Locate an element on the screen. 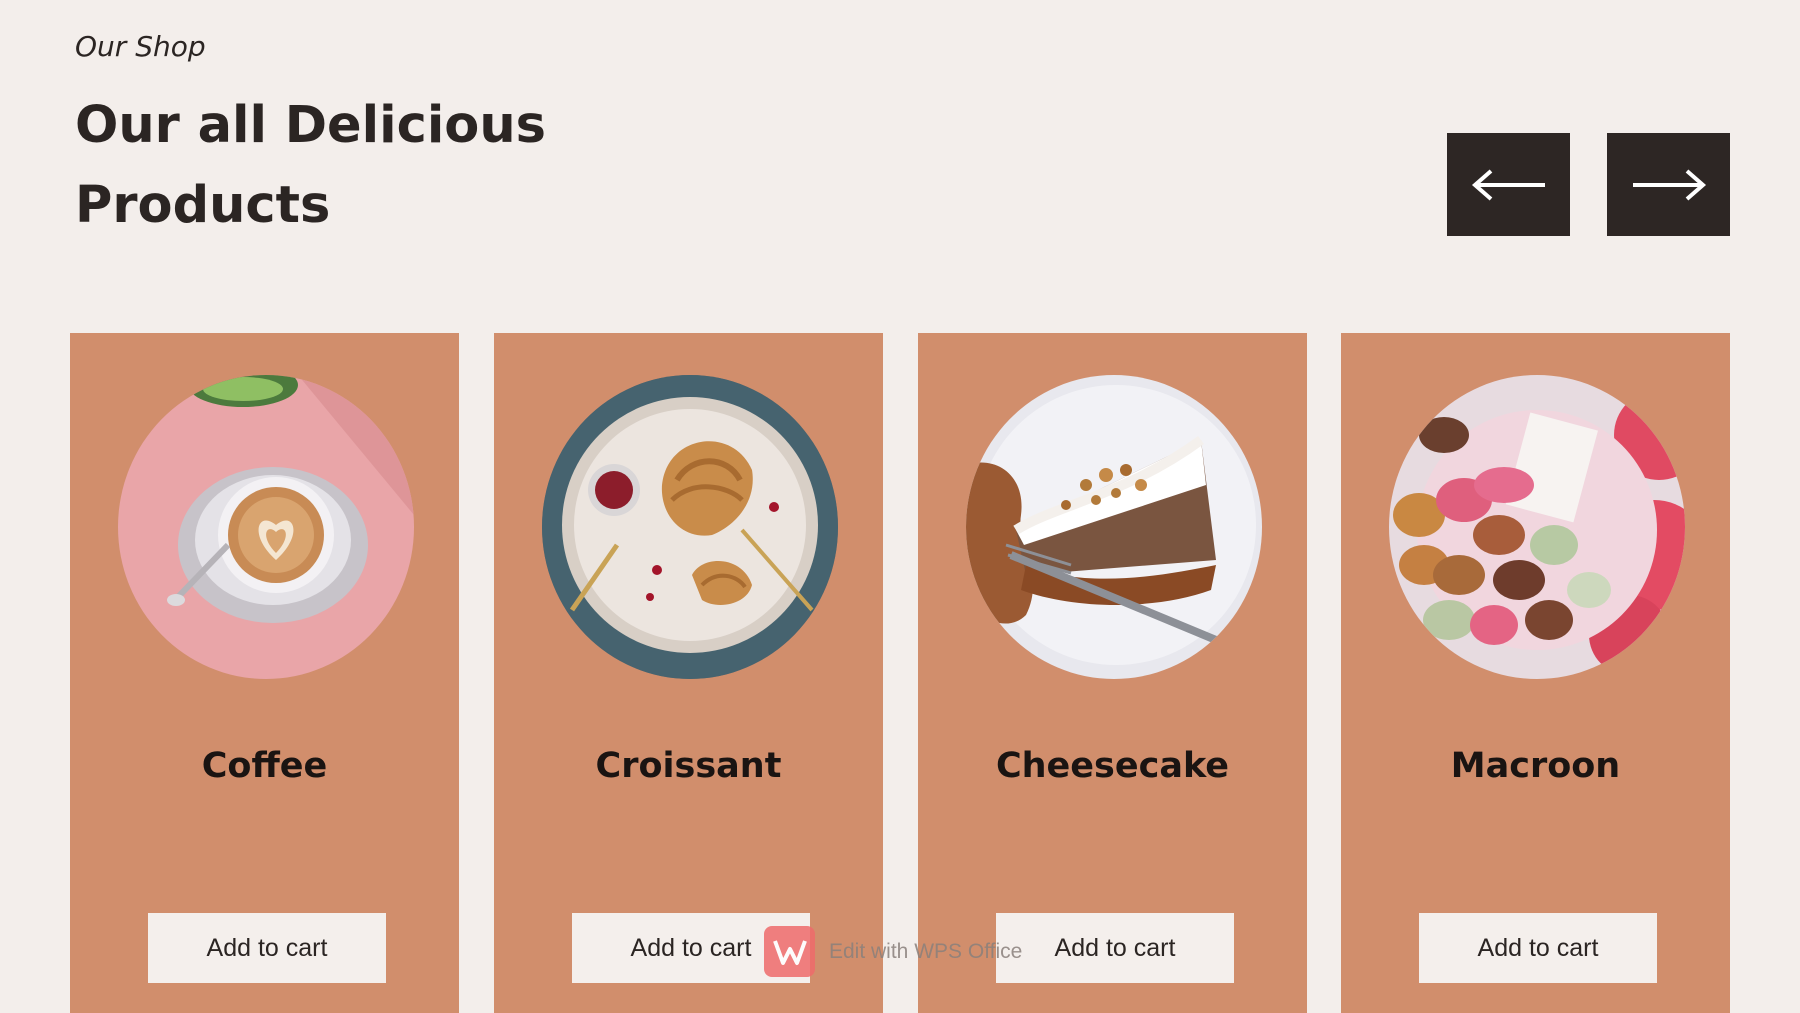 The width and height of the screenshot is (1800, 1013). arrow-left-icon is located at coordinates (1508, 184).